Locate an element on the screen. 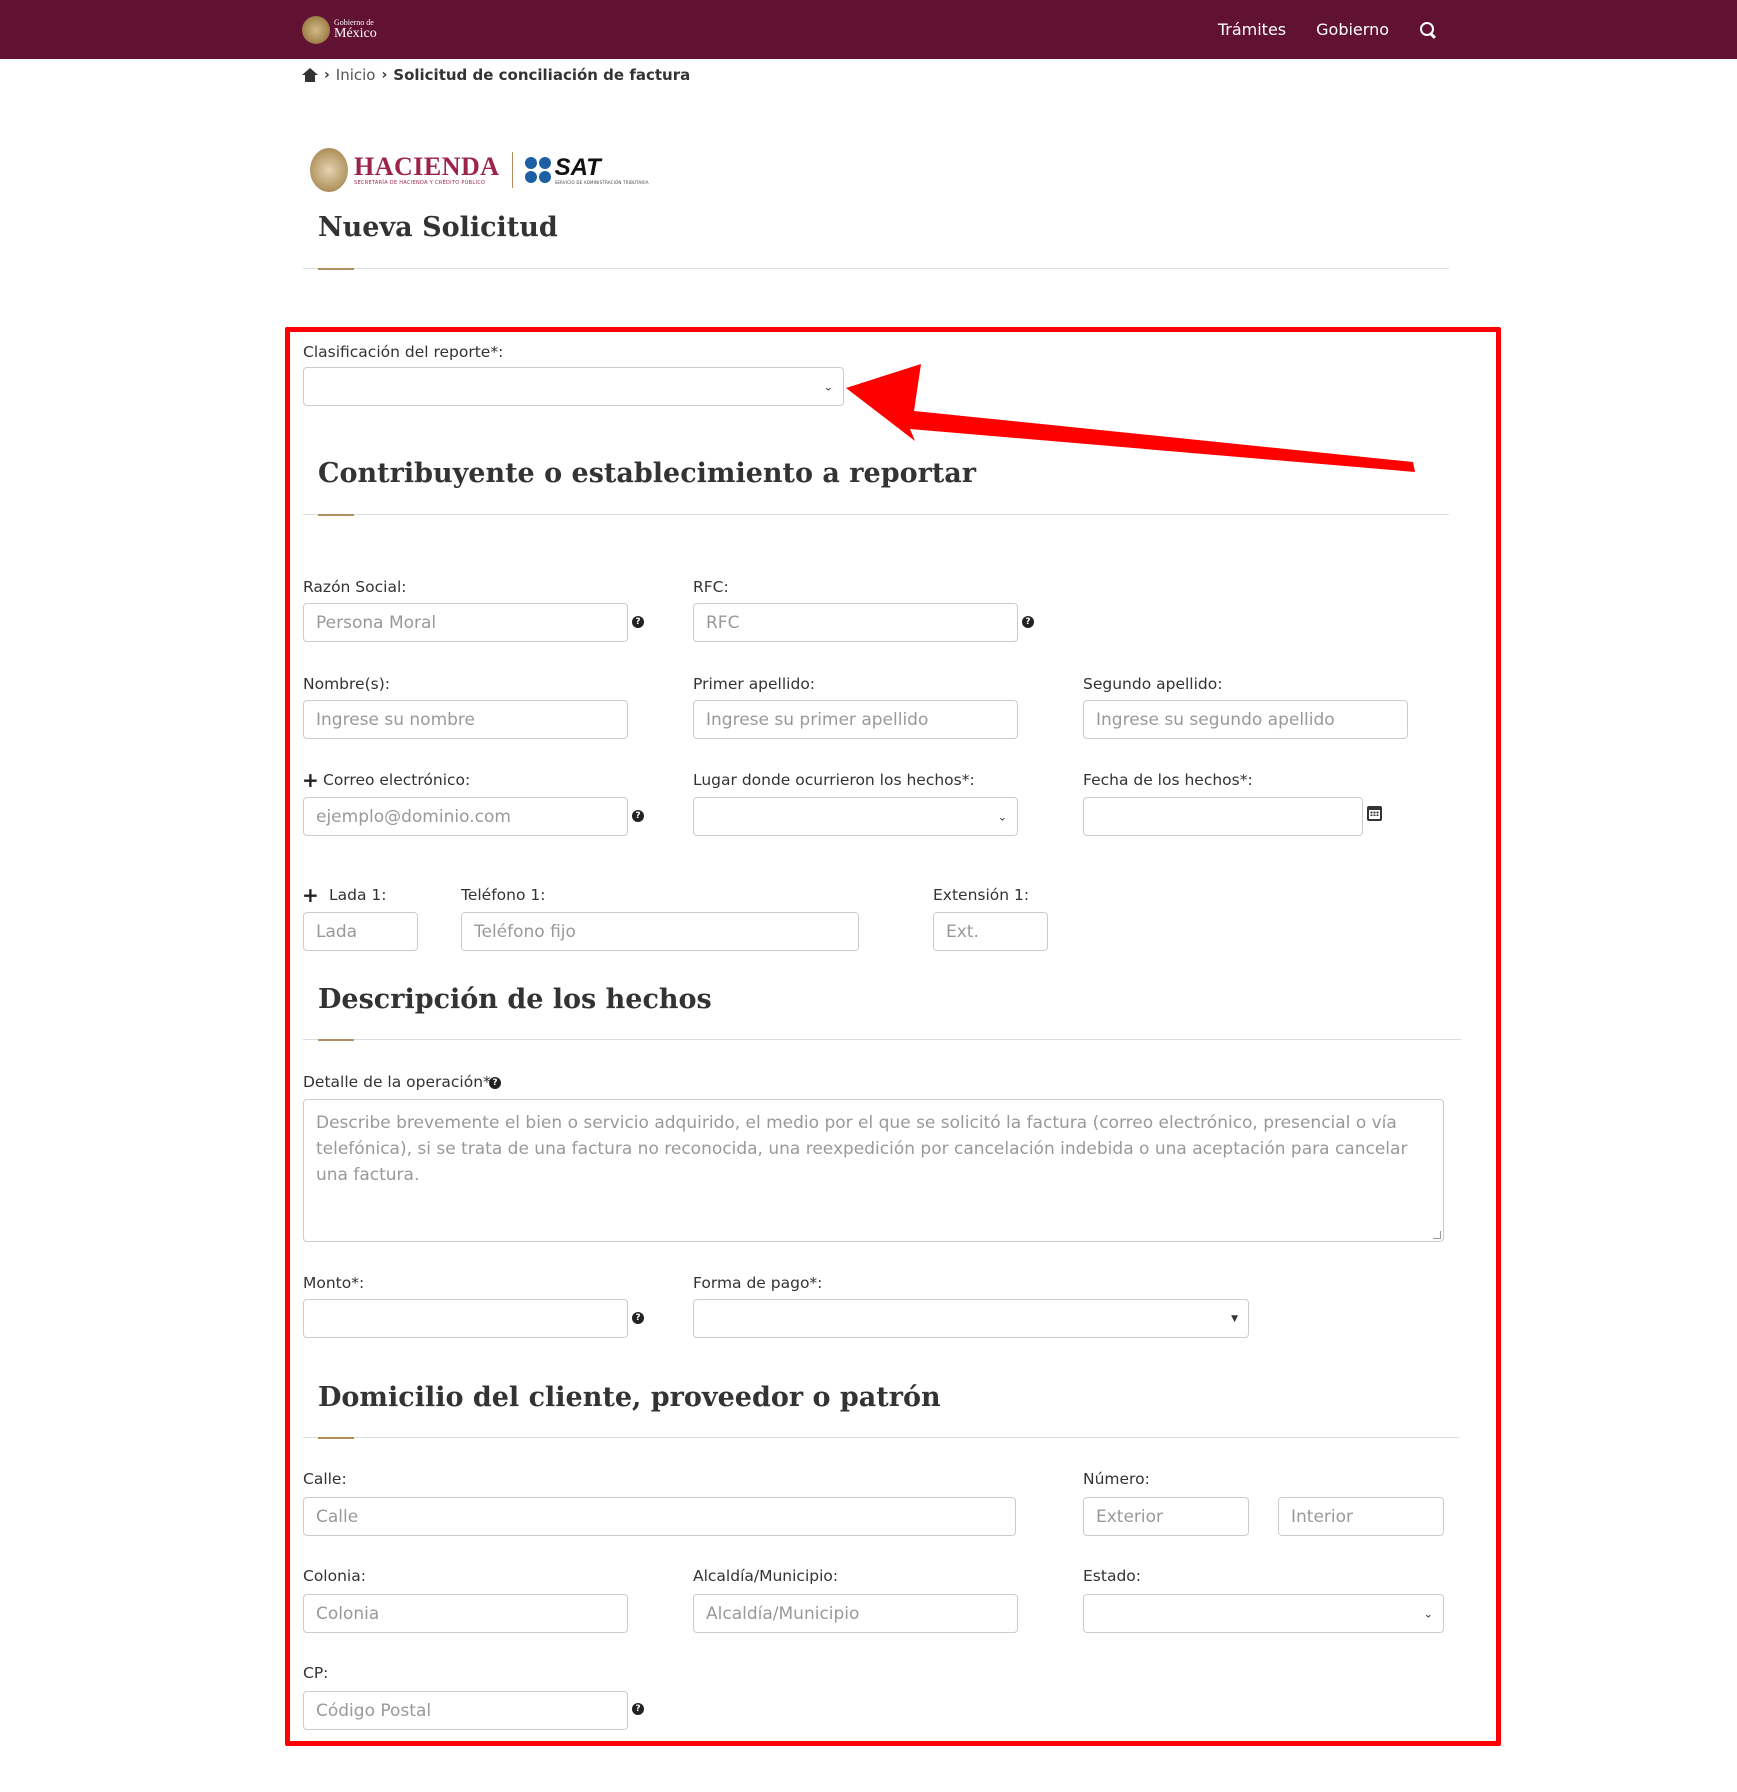  breadcrumb-current: Solicitud de conciliación de factura is located at coordinates (542, 75).